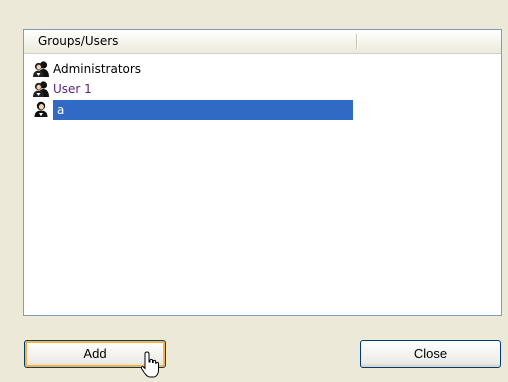 The image size is (508, 382). I want to click on list-item-label: a, so click(203, 110).